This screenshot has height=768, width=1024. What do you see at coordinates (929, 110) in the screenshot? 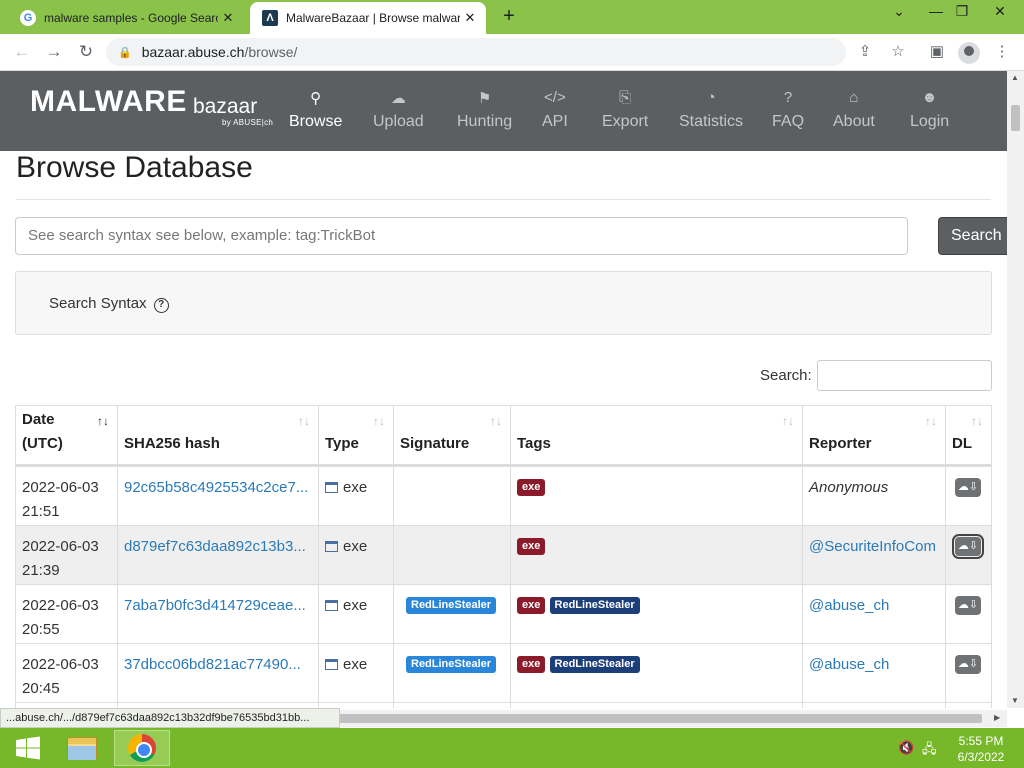
I see `nav-login: ☻ Login` at bounding box center [929, 110].